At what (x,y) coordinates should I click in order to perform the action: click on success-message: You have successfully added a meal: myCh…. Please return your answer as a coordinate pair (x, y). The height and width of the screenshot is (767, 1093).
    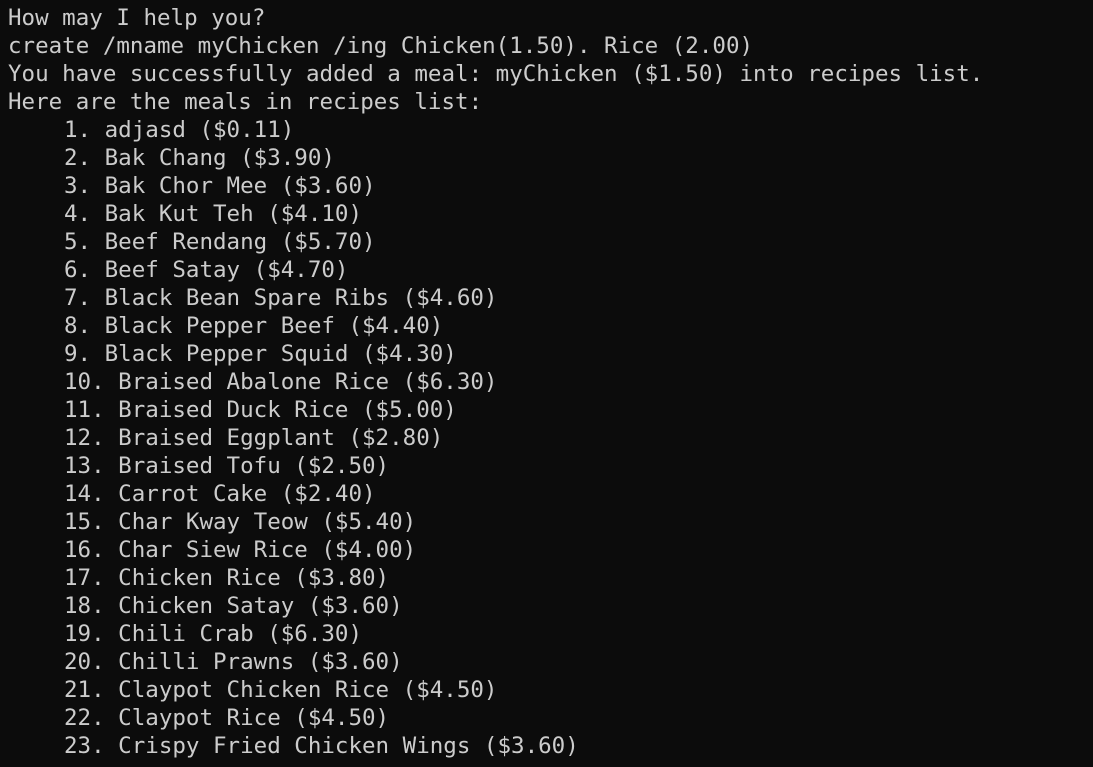
    Looking at the image, I should click on (496, 74).